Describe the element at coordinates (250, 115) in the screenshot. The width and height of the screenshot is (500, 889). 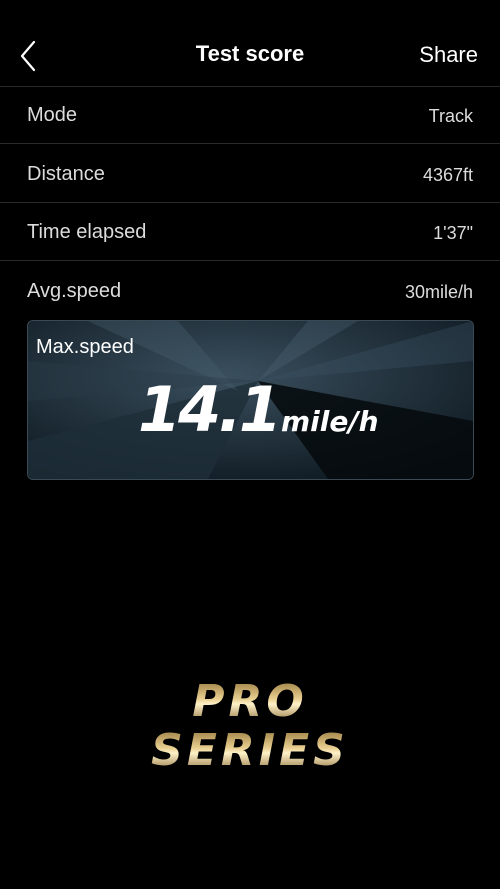
I see `mode-row: Mode Track` at that location.